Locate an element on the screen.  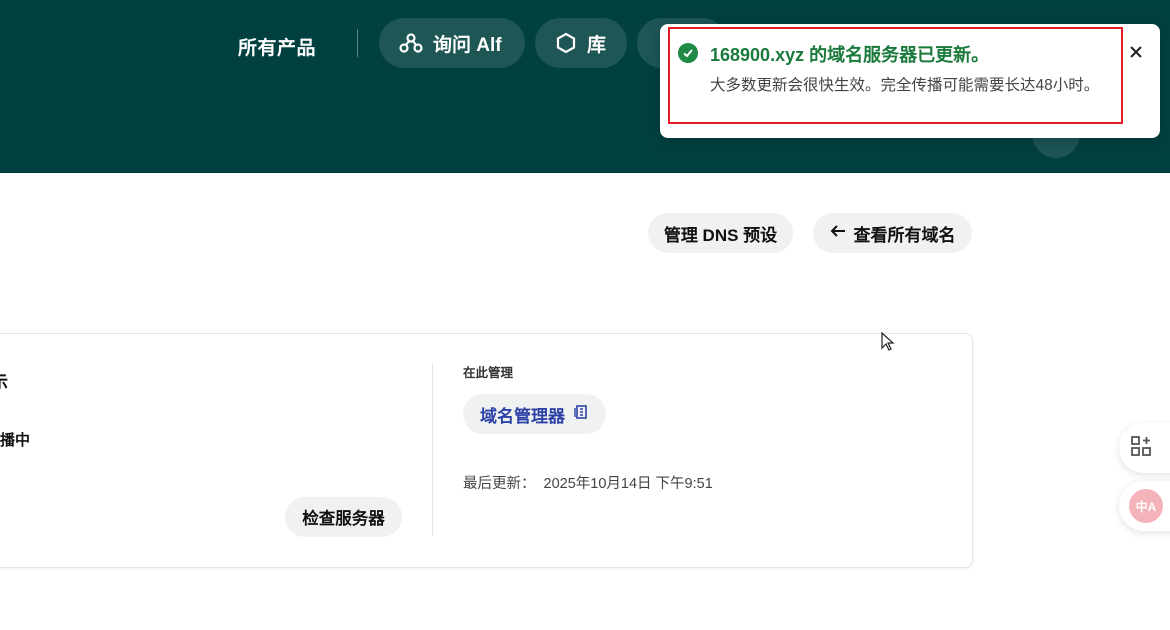
hexagon-icon is located at coordinates (566, 43).